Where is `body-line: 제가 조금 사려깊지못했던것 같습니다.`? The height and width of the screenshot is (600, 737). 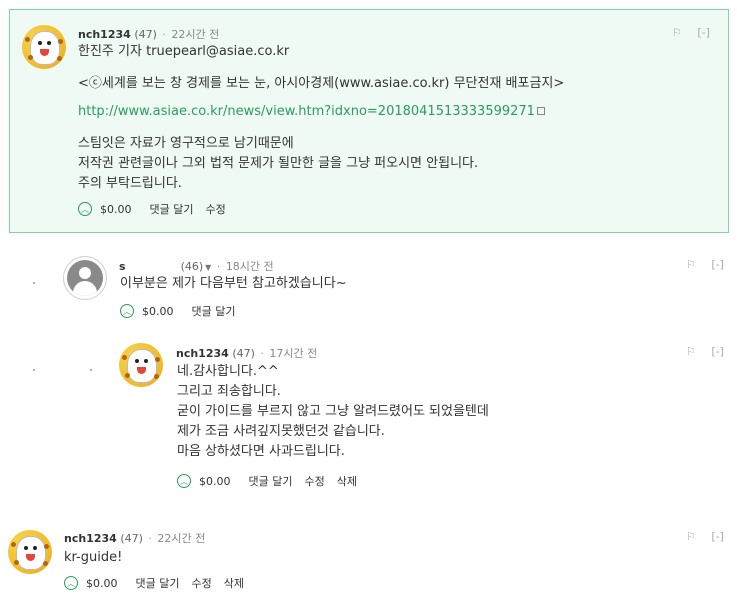
body-line: 제가 조금 사려깊지못했던것 같습니다. is located at coordinates (281, 431).